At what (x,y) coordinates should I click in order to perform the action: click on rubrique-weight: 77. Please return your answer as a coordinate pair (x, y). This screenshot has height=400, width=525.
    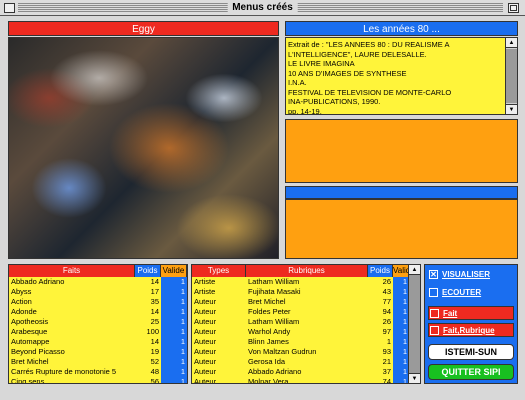
    Looking at the image, I should click on (386, 301).